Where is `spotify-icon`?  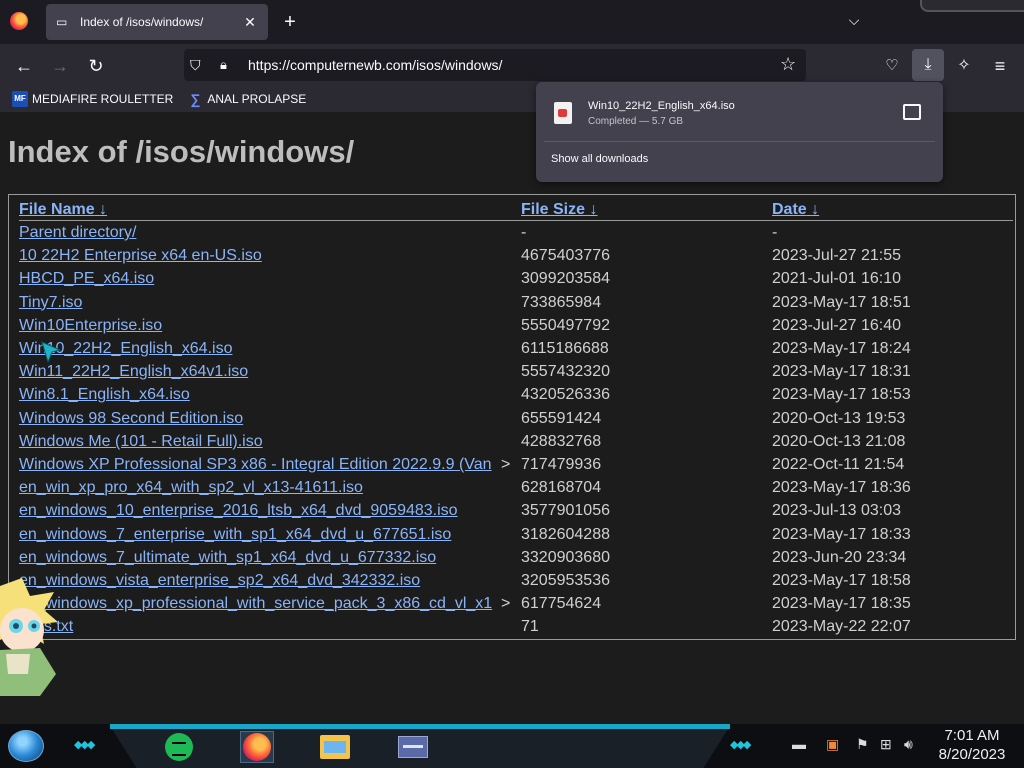
spotify-icon is located at coordinates (179, 747).